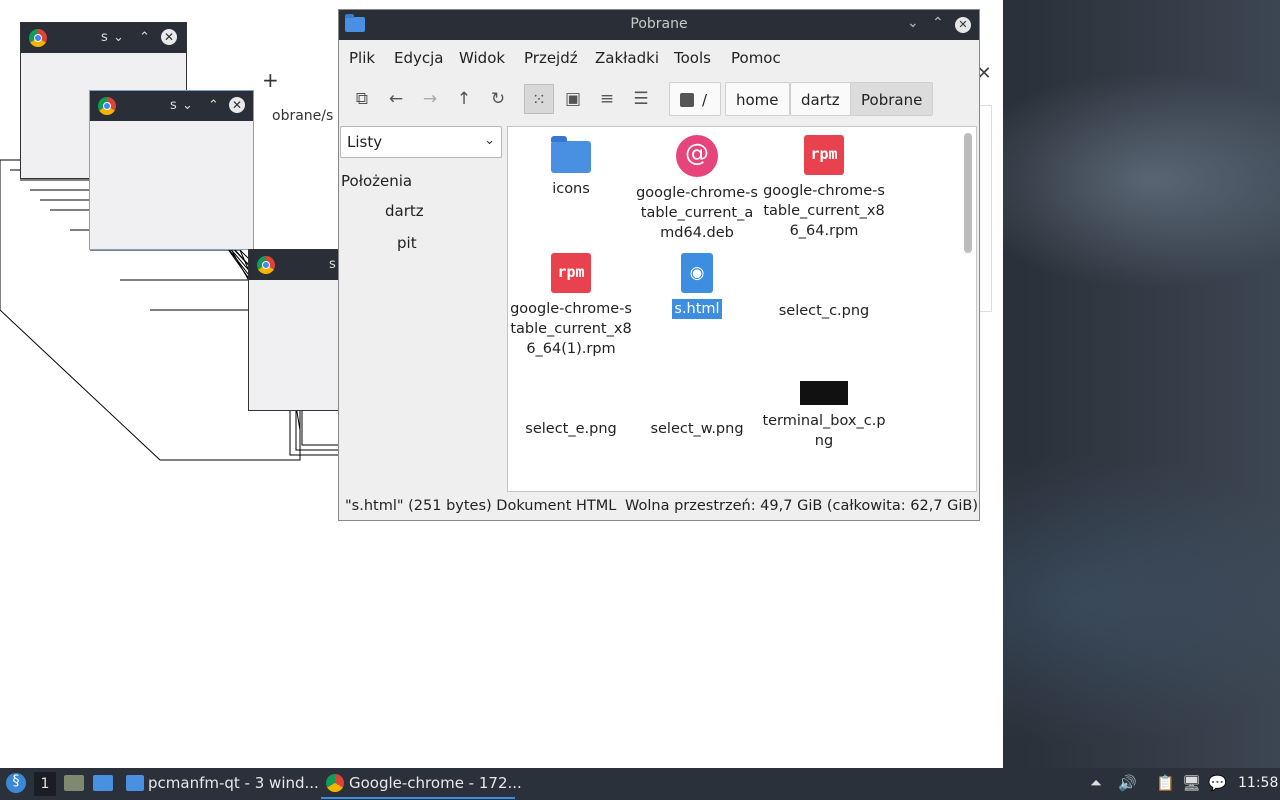 The width and height of the screenshot is (1280, 800). Describe the element at coordinates (430, 99) in the screenshot. I see `forward-arrow-icon: →` at that location.